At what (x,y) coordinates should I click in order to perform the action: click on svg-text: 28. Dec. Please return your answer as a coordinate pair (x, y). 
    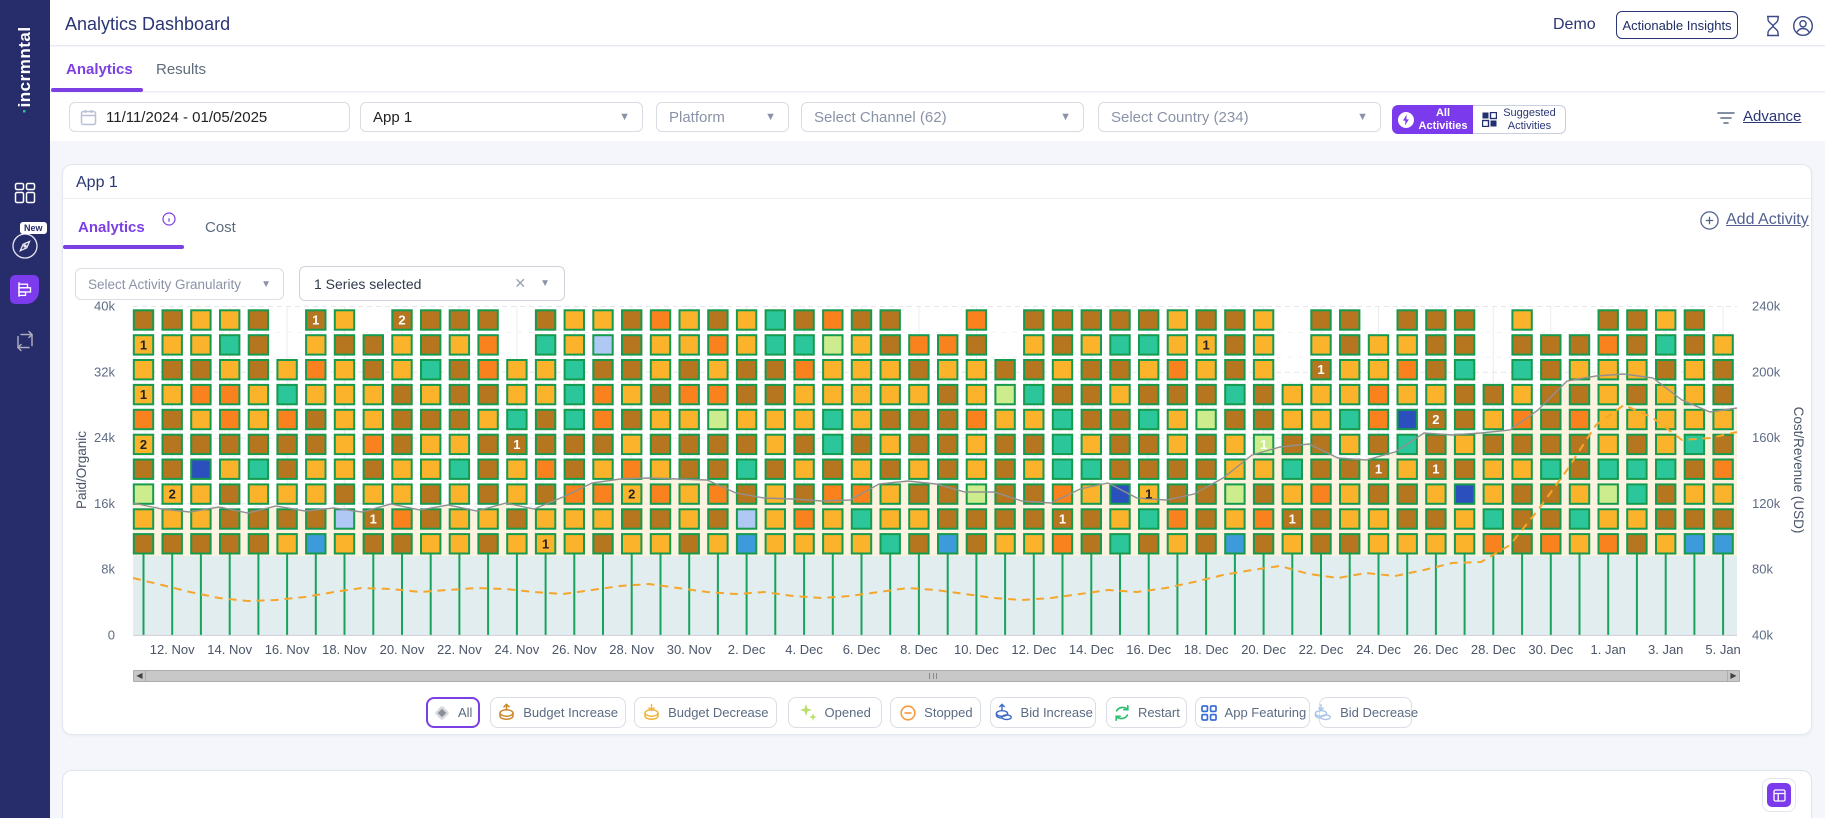
    Looking at the image, I should click on (1493, 649).